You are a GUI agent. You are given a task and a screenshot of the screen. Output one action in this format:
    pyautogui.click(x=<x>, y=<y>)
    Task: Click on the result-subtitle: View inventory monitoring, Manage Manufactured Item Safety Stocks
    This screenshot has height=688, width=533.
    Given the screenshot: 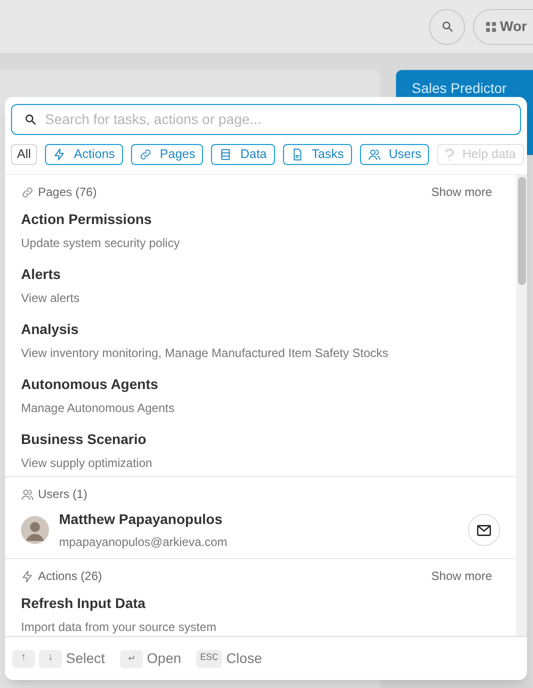 What is the action you would take?
    pyautogui.click(x=205, y=353)
    